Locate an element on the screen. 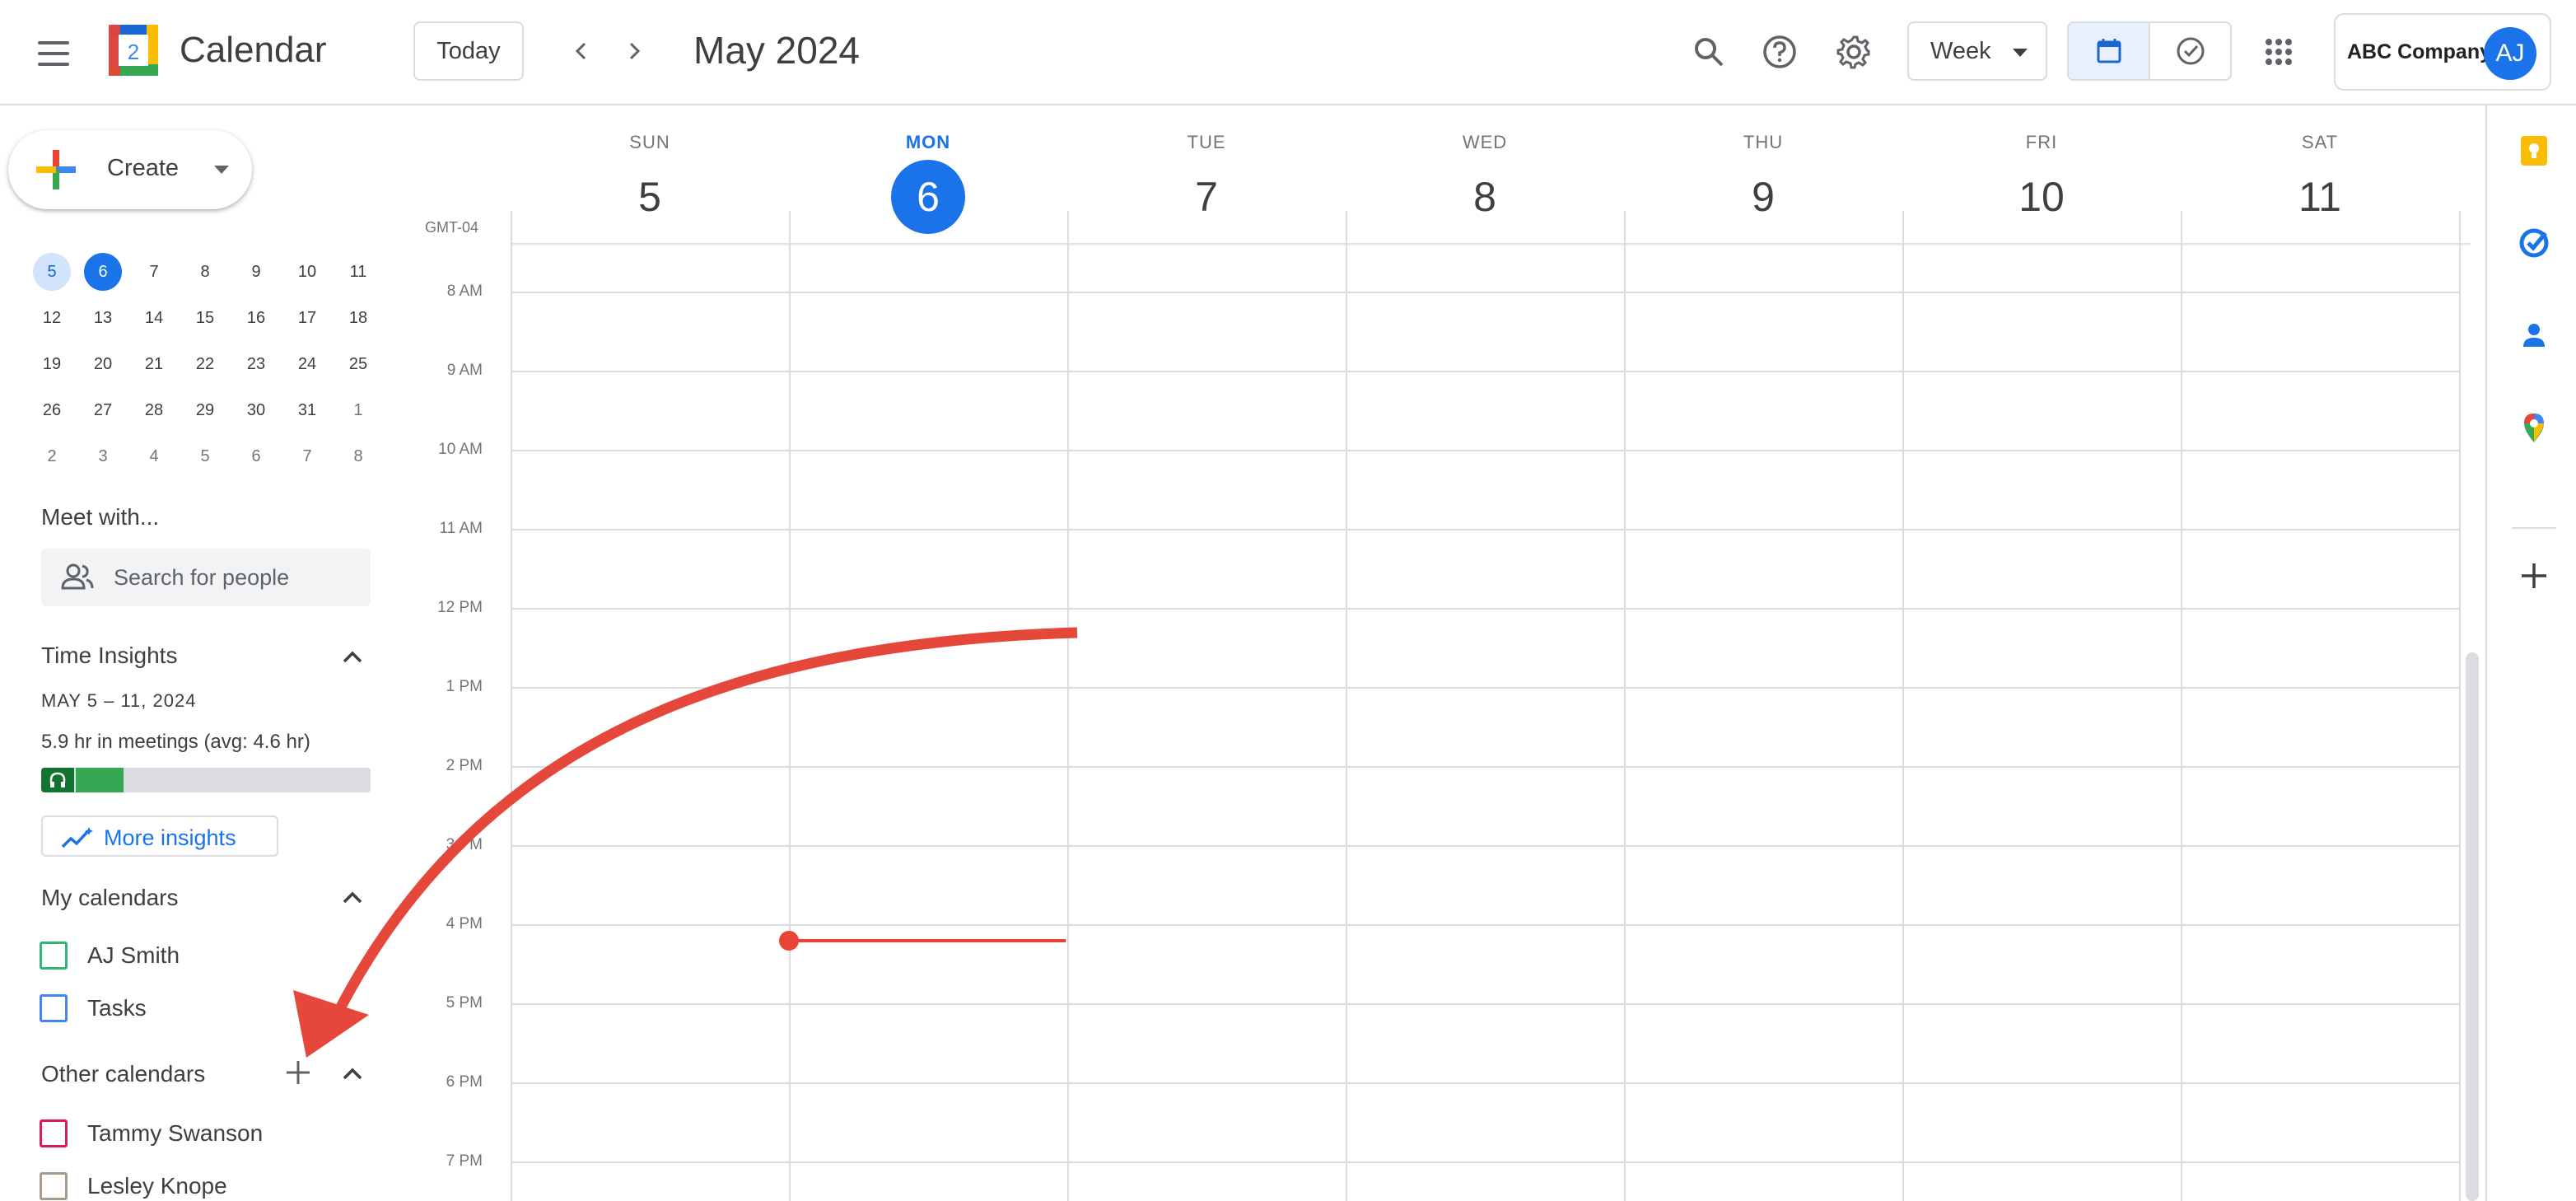 This screenshot has height=1201, width=2576. day-header-sun: SUN 5 is located at coordinates (650, 183).